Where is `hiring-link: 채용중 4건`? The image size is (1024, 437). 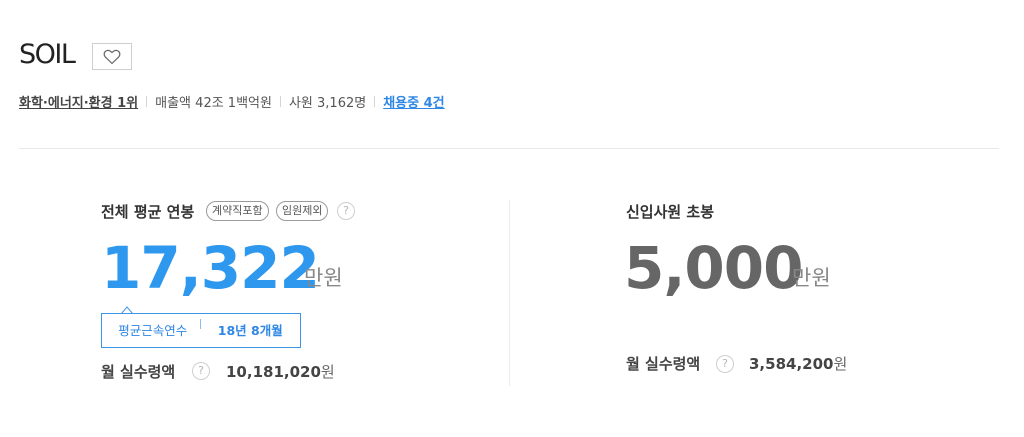
hiring-link: 채용중 4건 is located at coordinates (413, 101).